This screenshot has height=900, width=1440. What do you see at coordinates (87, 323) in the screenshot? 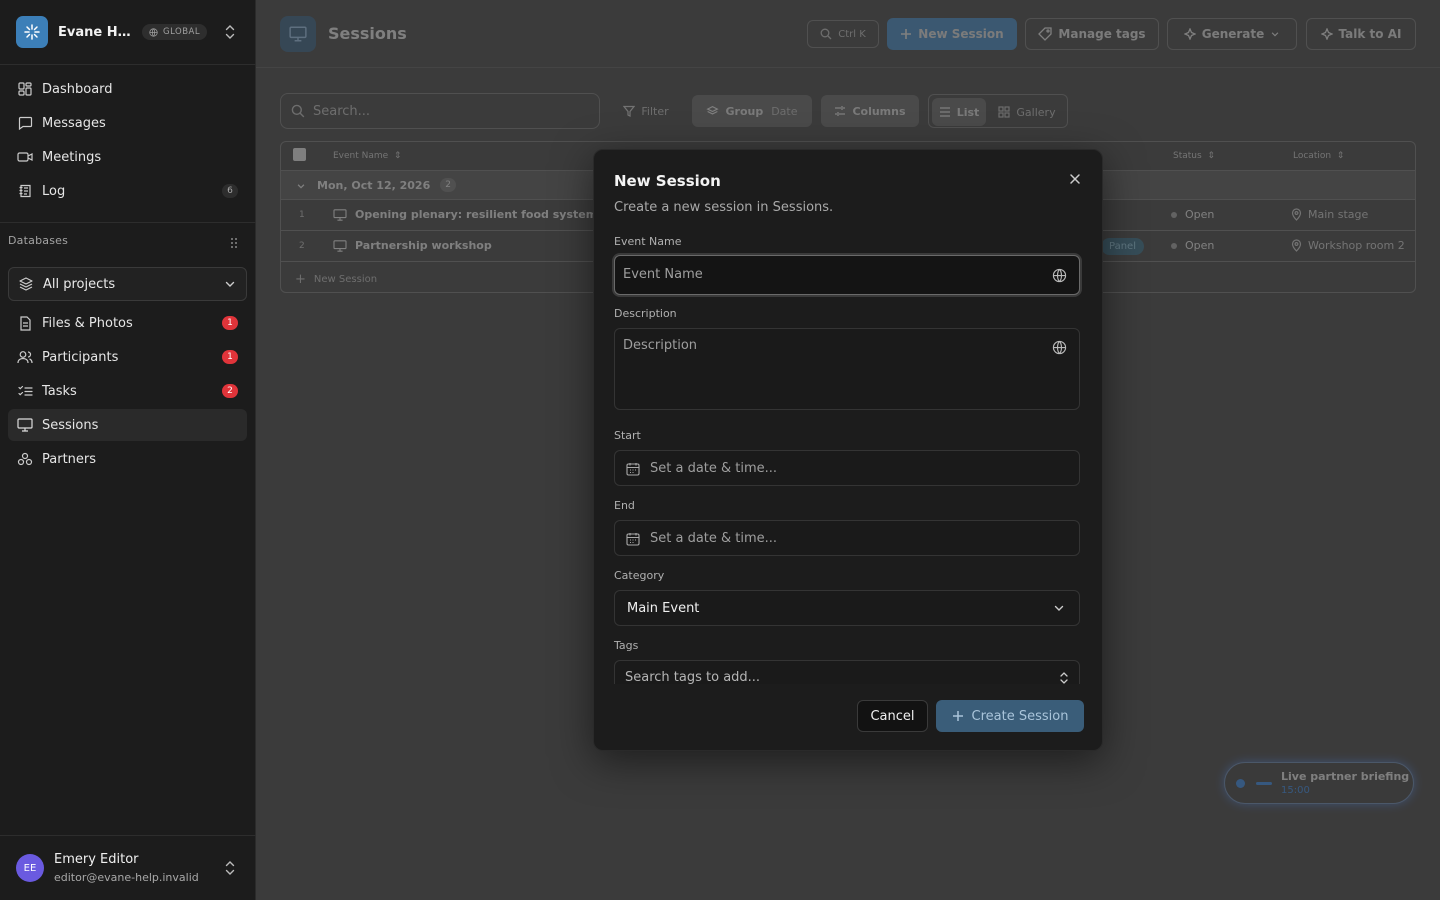
I see `nav-label: Files & Photos` at bounding box center [87, 323].